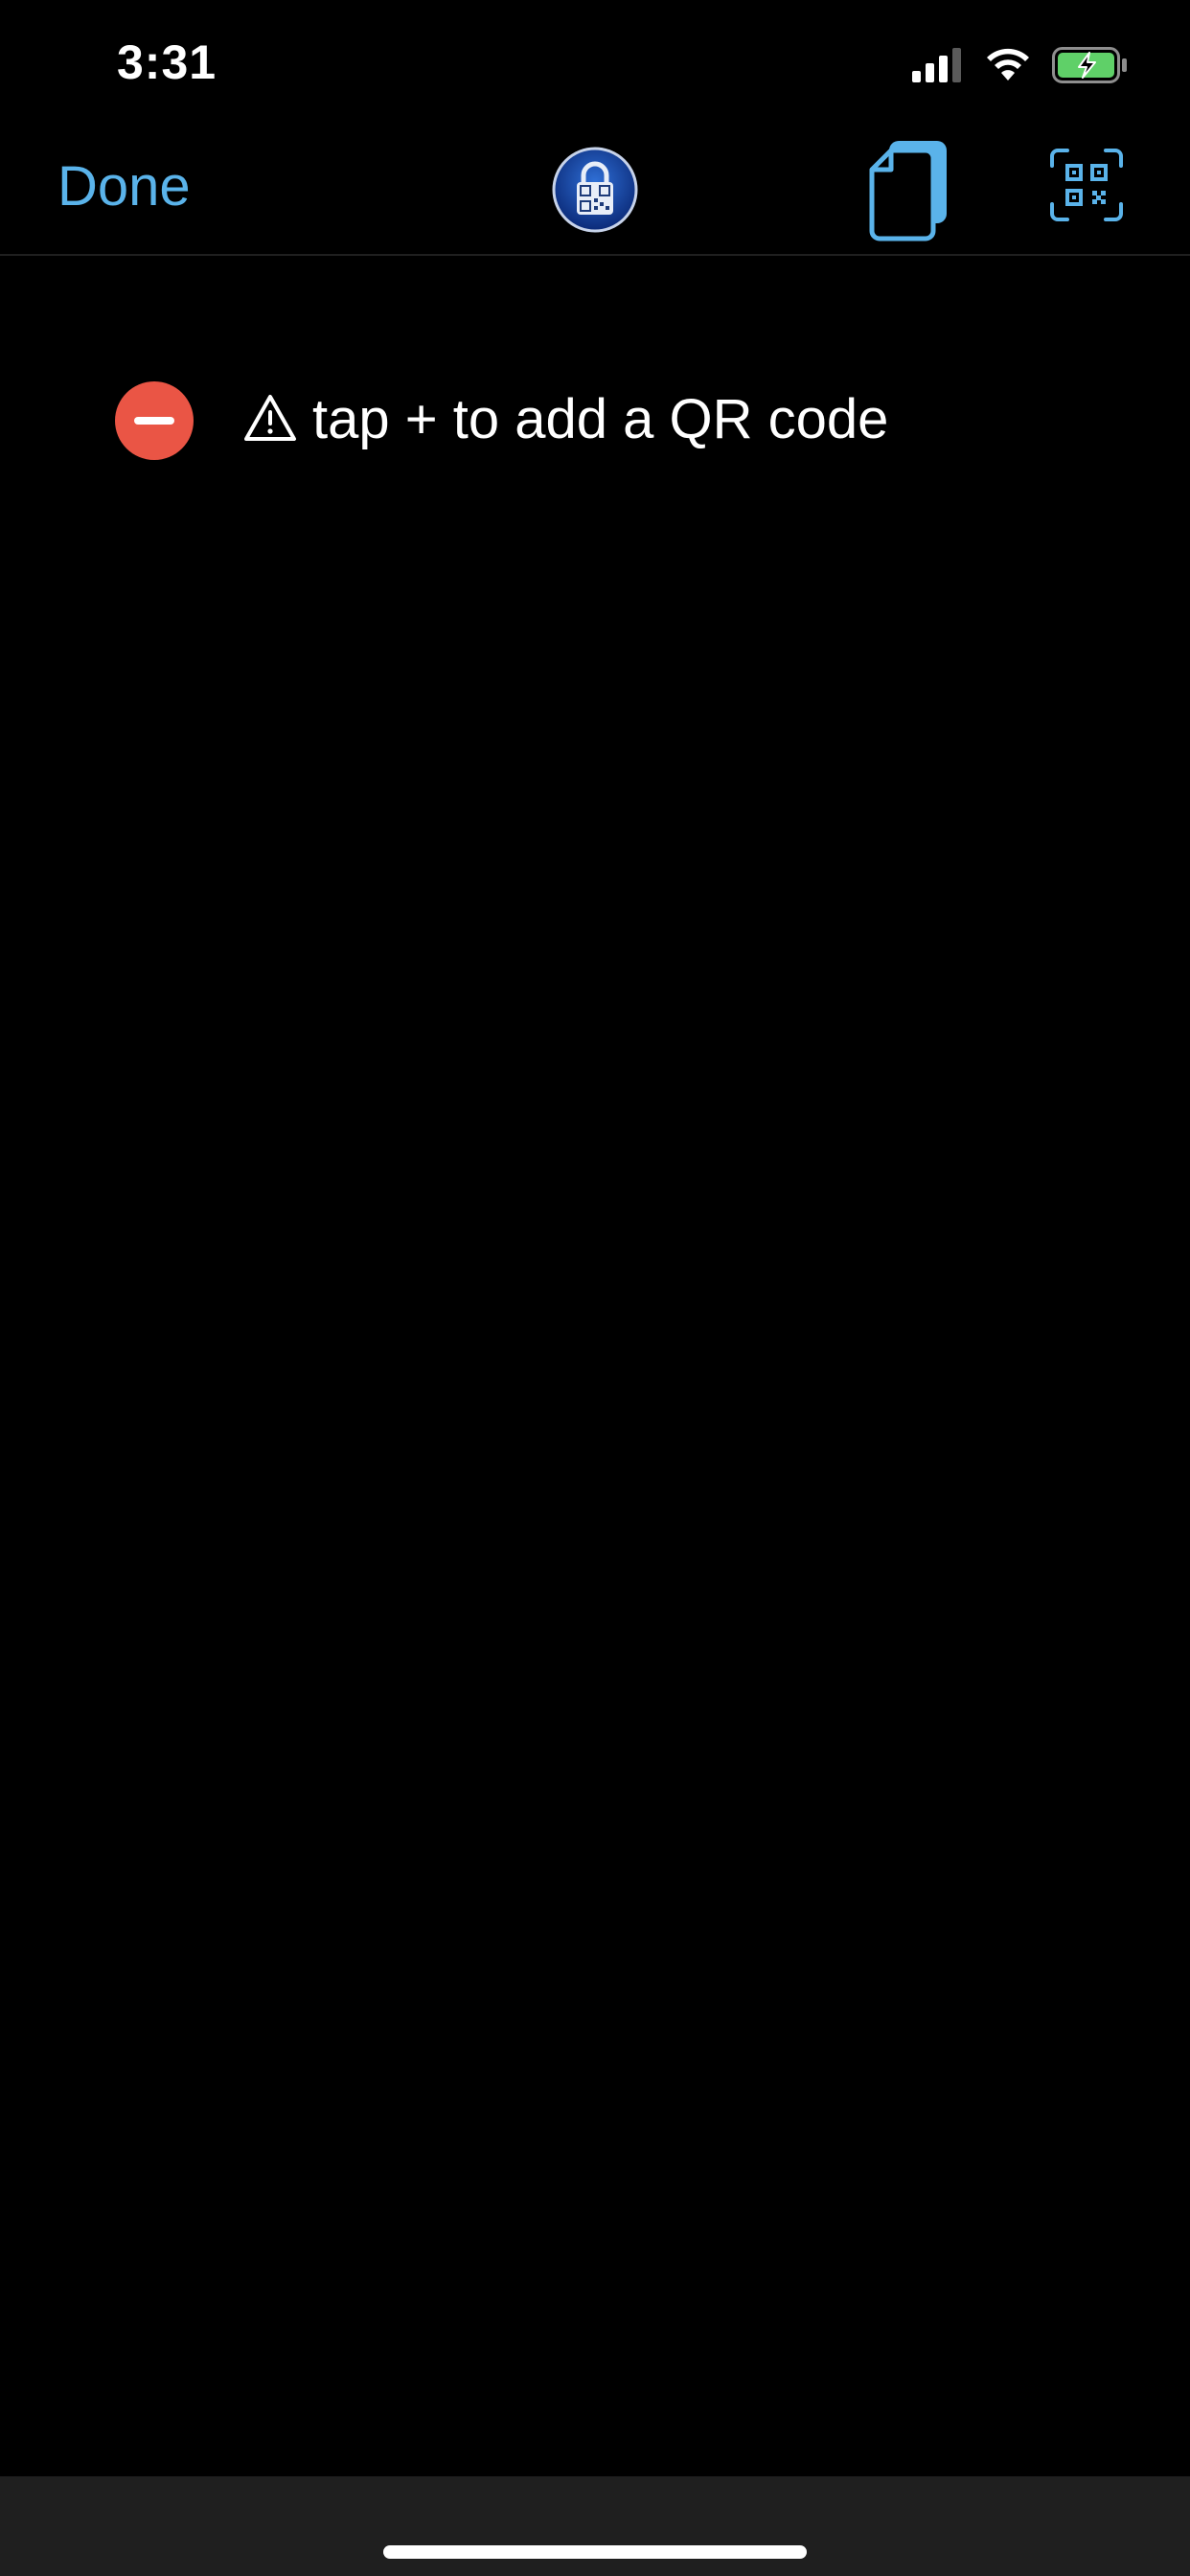 The width and height of the screenshot is (1190, 2576). What do you see at coordinates (936, 65) in the screenshot?
I see `cellular-signal-icon` at bounding box center [936, 65].